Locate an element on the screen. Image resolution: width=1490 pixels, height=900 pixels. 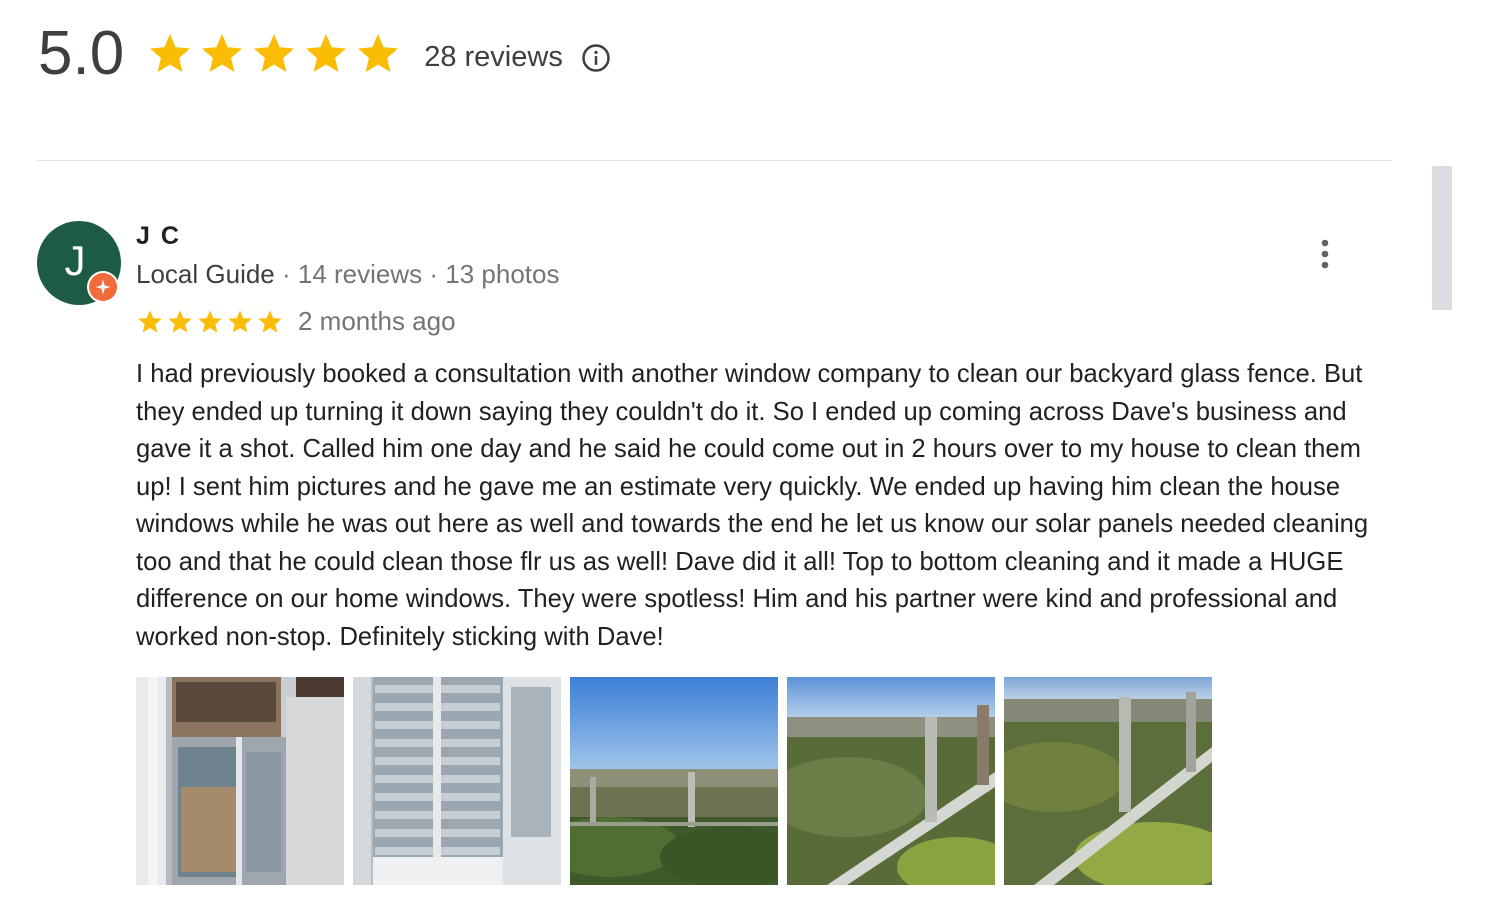
summary-star-rating is located at coordinates (274, 54).